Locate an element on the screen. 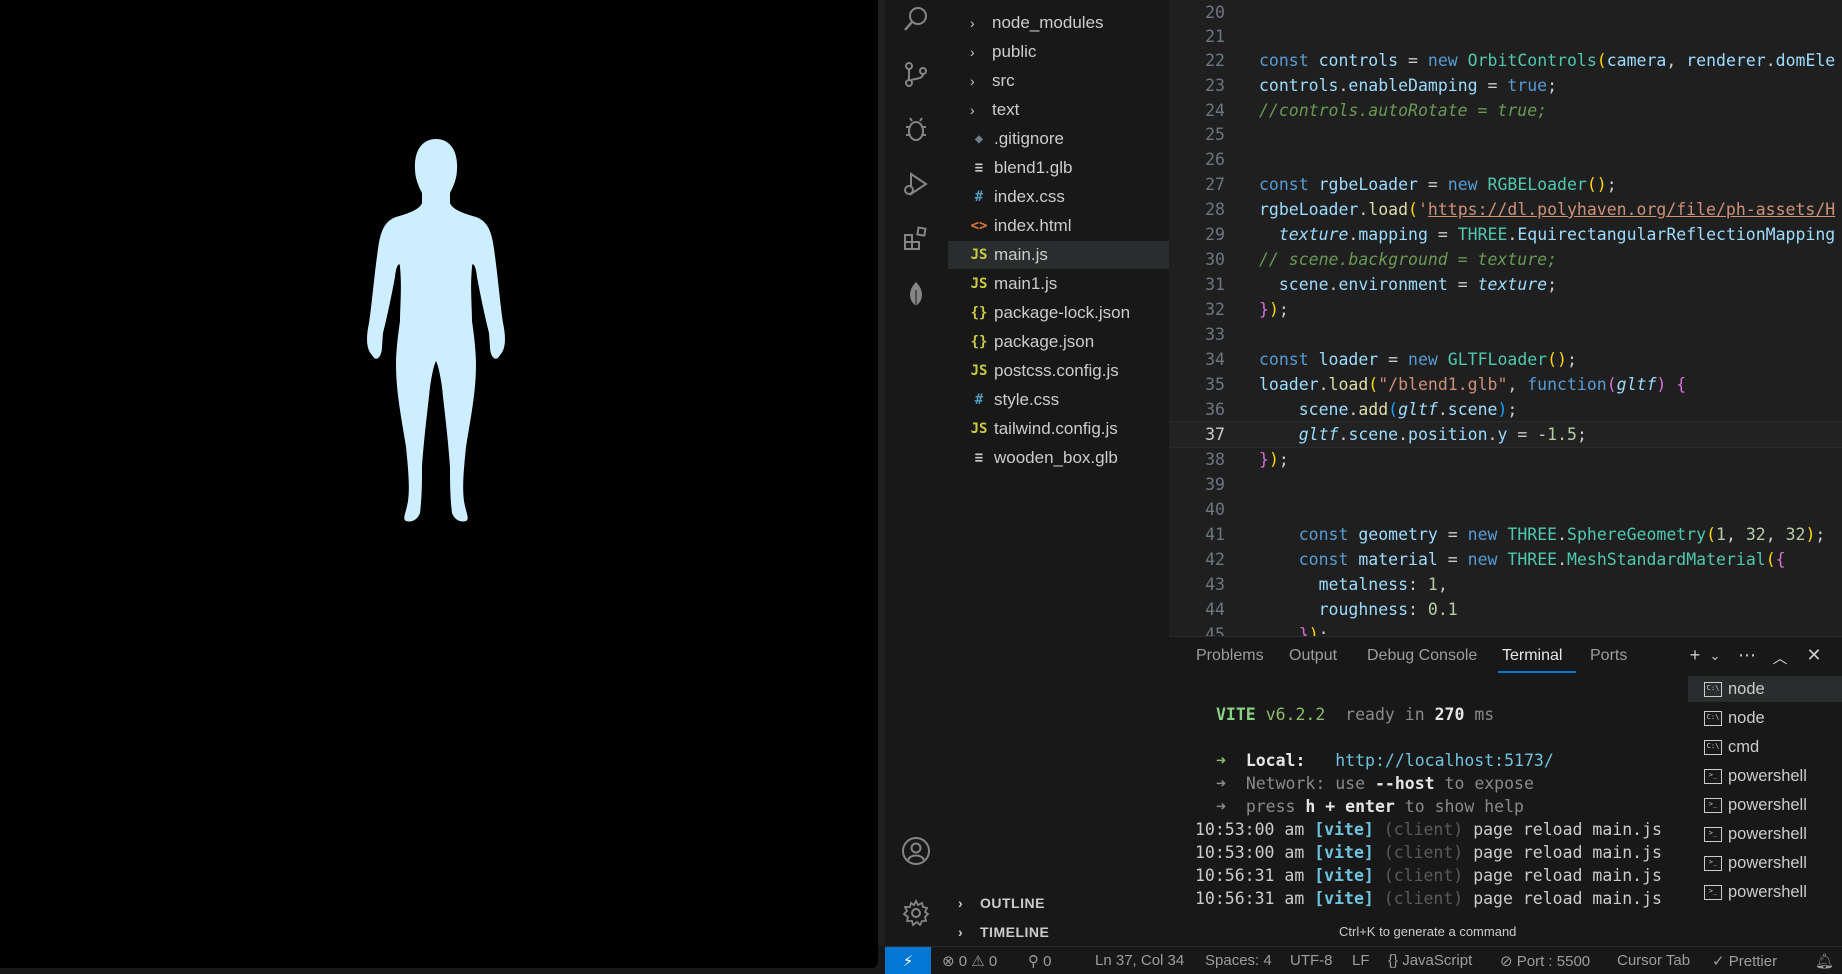  settings-gear-icon is located at coordinates (916, 913).